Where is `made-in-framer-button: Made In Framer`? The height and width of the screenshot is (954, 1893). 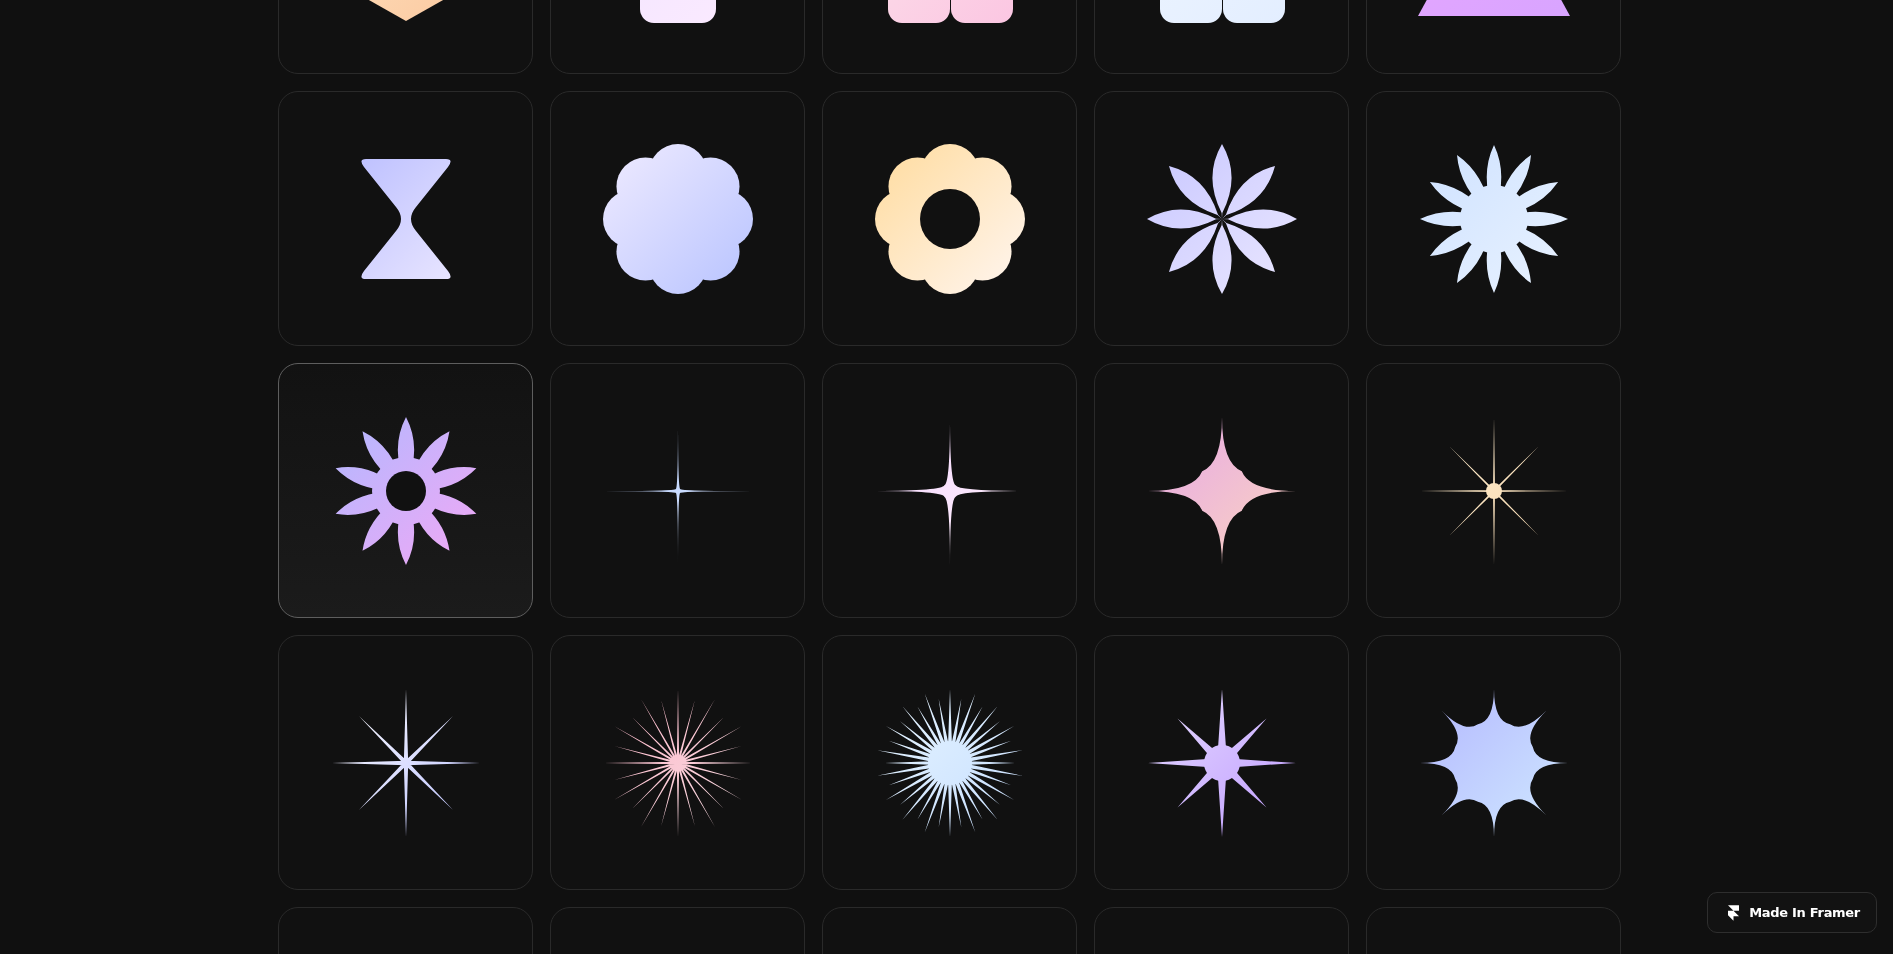 made-in-framer-button: Made In Framer is located at coordinates (1792, 912).